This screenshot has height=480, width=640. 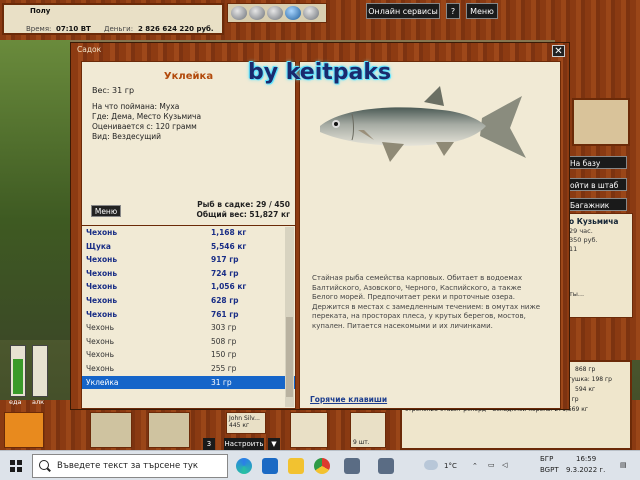 I want to click on clock-time: 16:59, so click(x=586, y=459).